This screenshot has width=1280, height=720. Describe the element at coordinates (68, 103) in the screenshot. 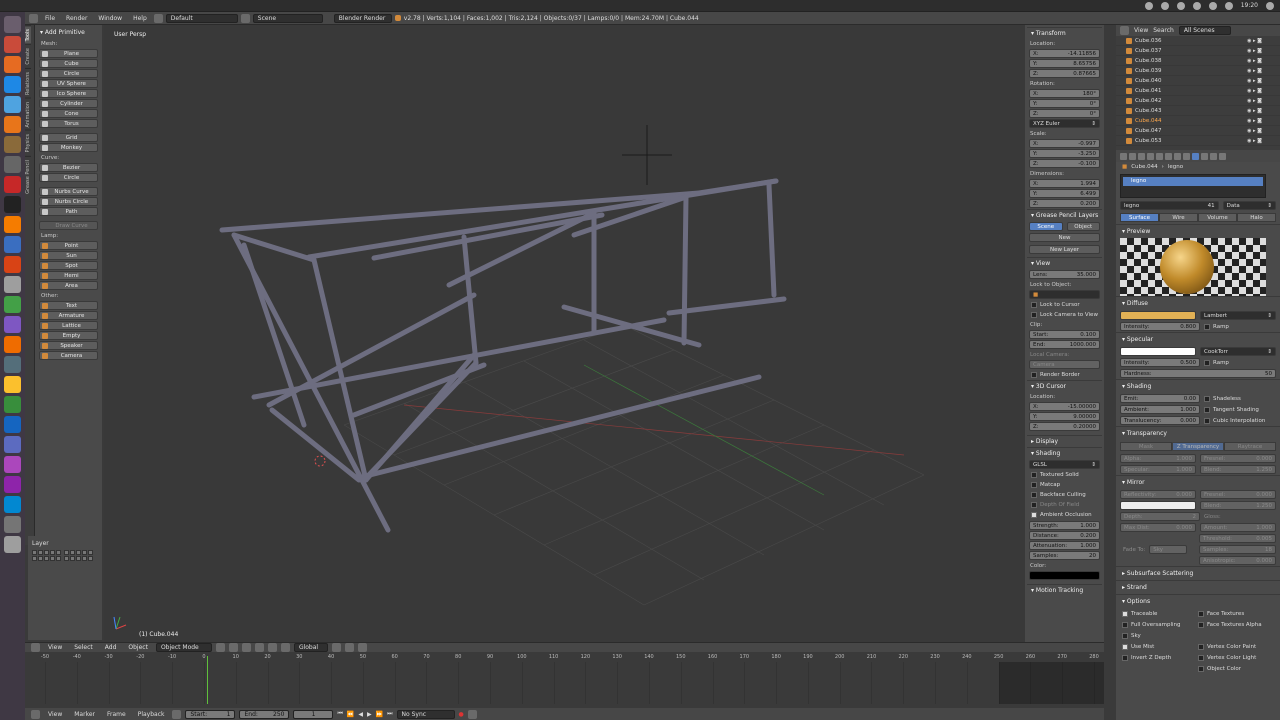

I see `add-cylinder-button: Cylinder` at that location.